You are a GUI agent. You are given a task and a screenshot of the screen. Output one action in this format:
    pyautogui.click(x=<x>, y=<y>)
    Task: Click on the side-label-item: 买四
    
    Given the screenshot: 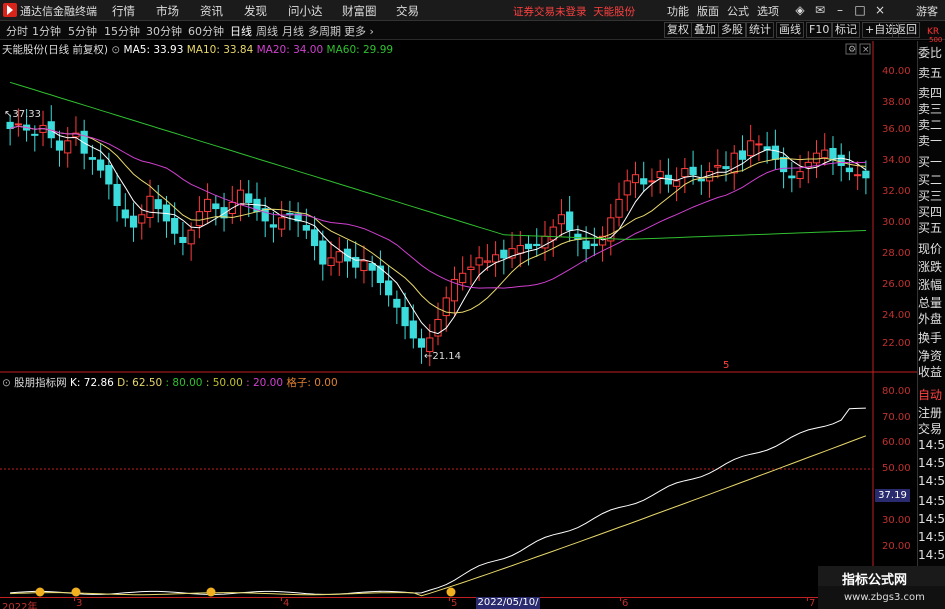 What is the action you would take?
    pyautogui.click(x=930, y=212)
    